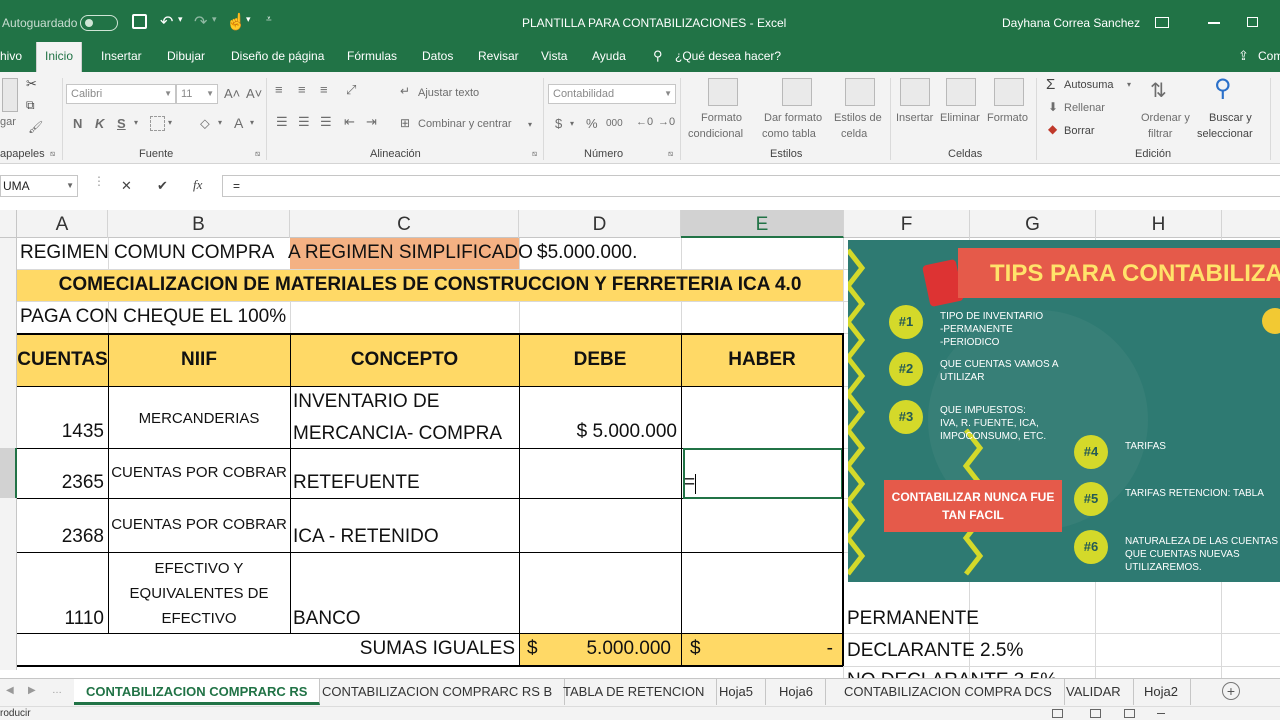 The height and width of the screenshot is (720, 1280). Describe the element at coordinates (232, 93) in the screenshot. I see `grow-font-icon: A˄` at that location.